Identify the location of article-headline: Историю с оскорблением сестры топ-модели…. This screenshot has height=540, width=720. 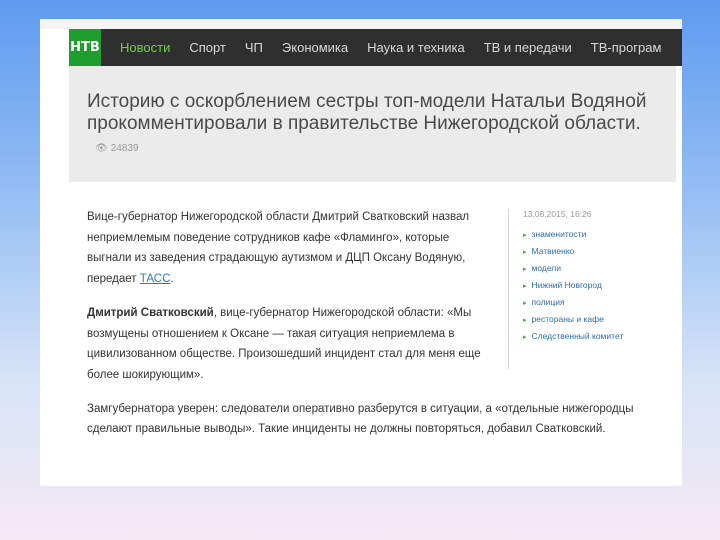
(367, 122).